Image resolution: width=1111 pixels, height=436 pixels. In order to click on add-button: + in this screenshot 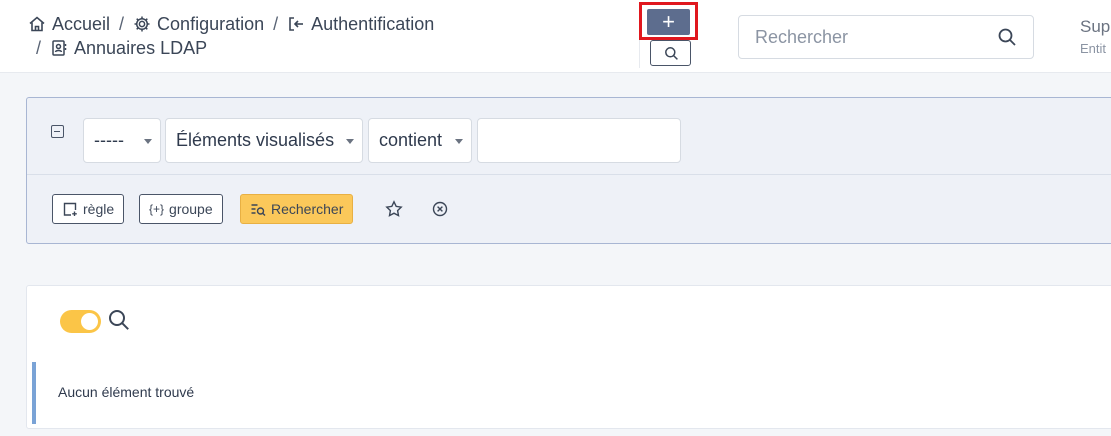, I will do `click(668, 22)`.